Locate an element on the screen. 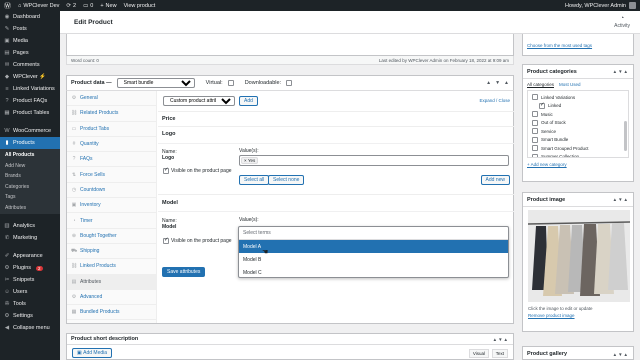 The width and height of the screenshot is (640, 360). menu-item-woocommerce: W WooCommerce is located at coordinates (30, 131).